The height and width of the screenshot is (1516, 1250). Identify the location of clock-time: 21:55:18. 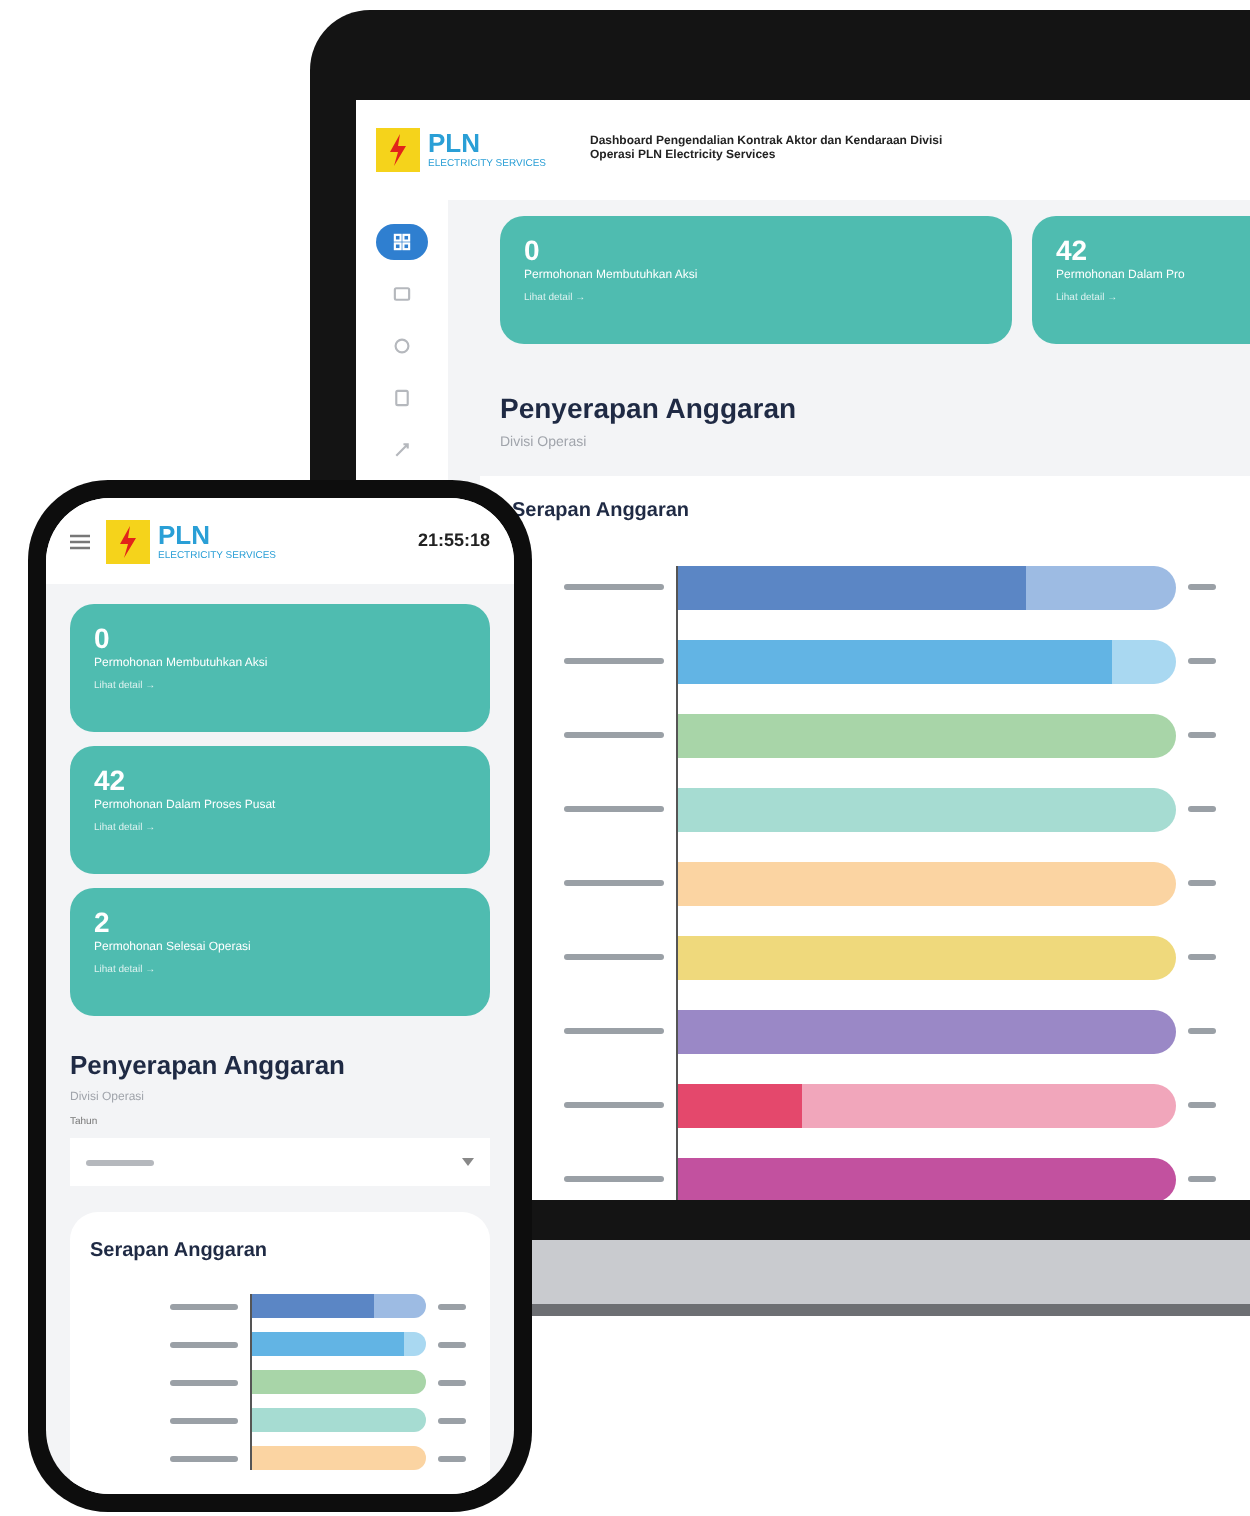
(453, 540).